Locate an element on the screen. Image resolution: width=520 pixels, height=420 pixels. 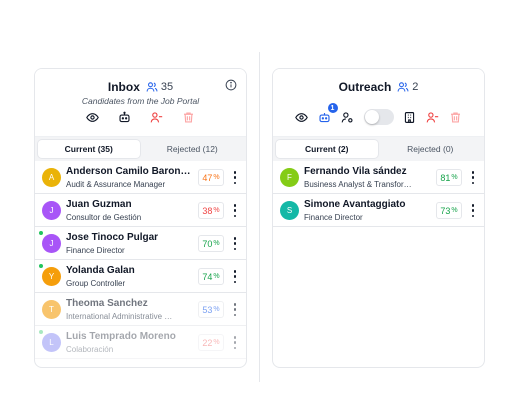
inbox-header: Inbox 35 Candidates from the Job Portal is located at coordinates (140, 102).